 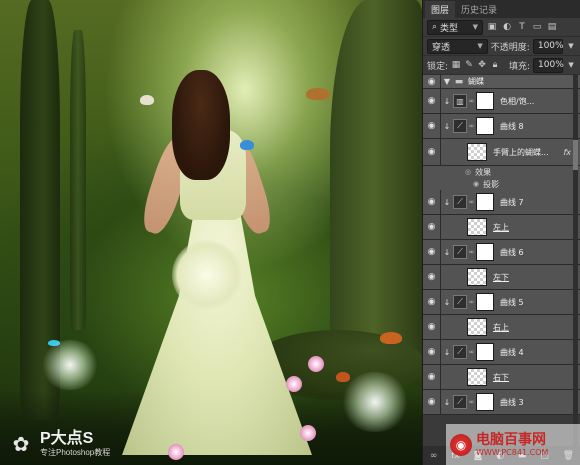 I want to click on opacity-label: 不透明度:, so click(x=510, y=47).